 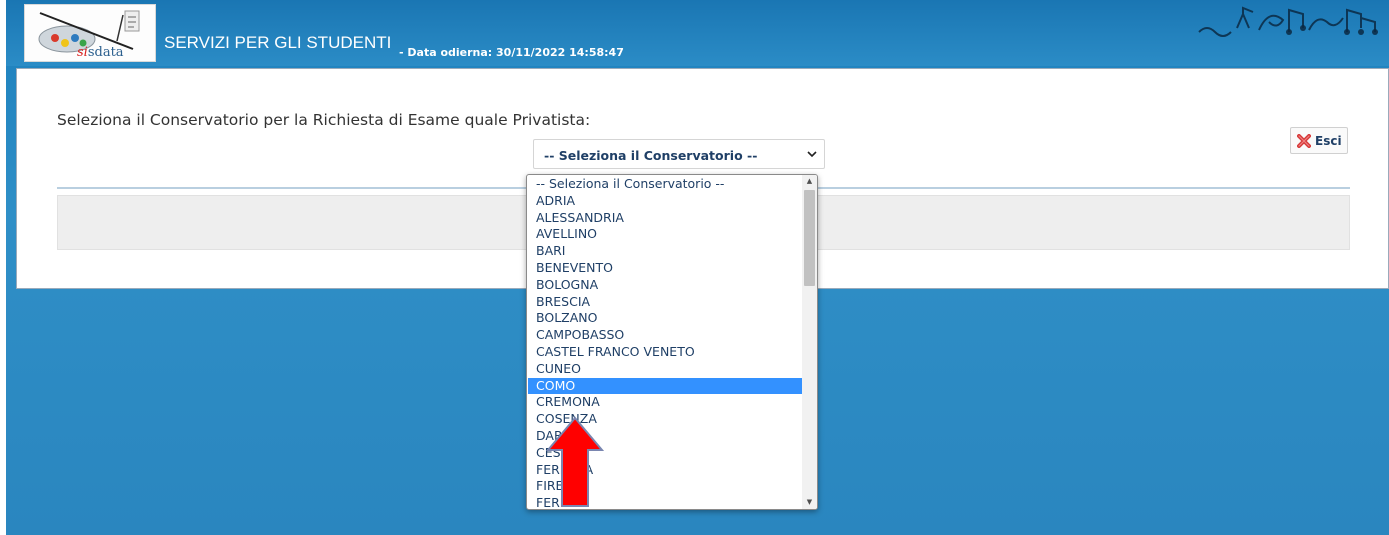 I want to click on red-arrow-annotation, so click(x=575, y=461).